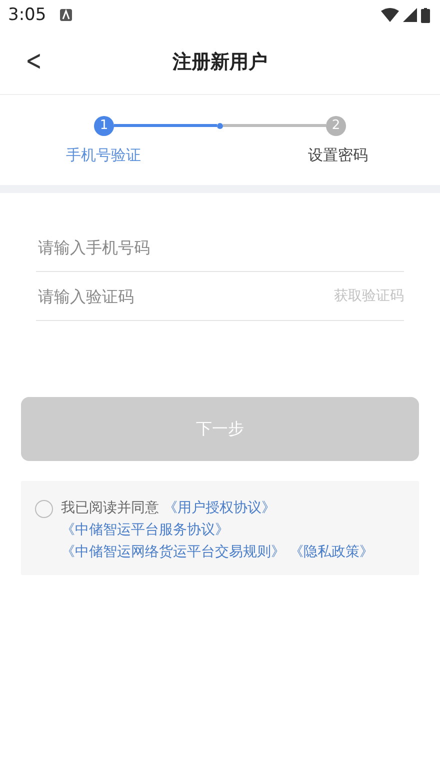 Image resolution: width=440 pixels, height=770 pixels. What do you see at coordinates (173, 552) in the screenshot?
I see `agreement-link: 《中储智运网络货运平台交易规则》` at bounding box center [173, 552].